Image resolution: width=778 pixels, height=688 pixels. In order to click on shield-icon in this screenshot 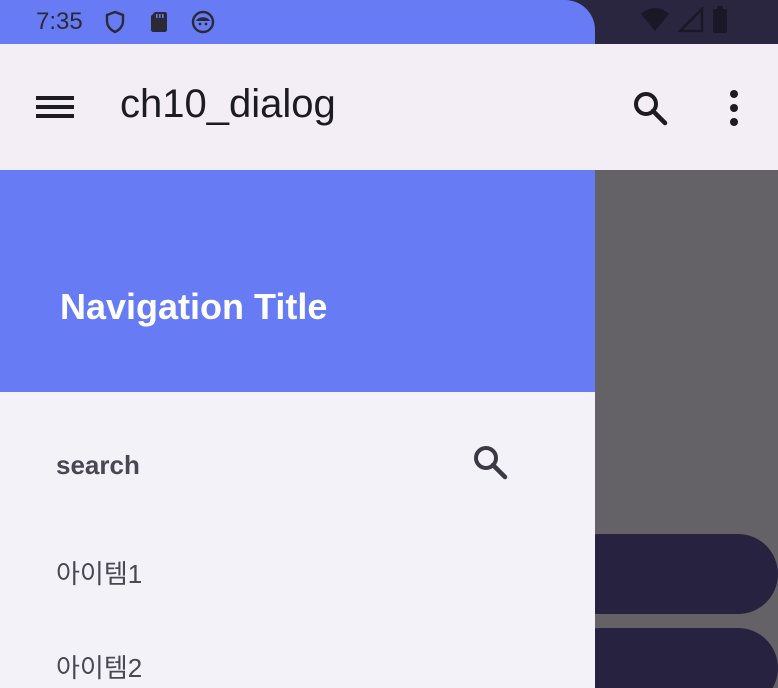, I will do `click(115, 22)`.